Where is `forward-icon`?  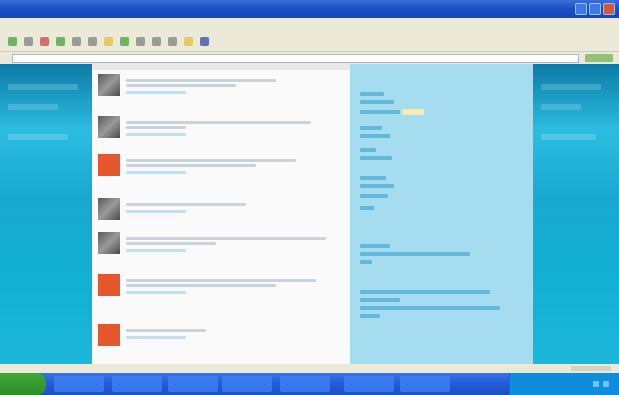 forward-icon is located at coordinates (28, 41).